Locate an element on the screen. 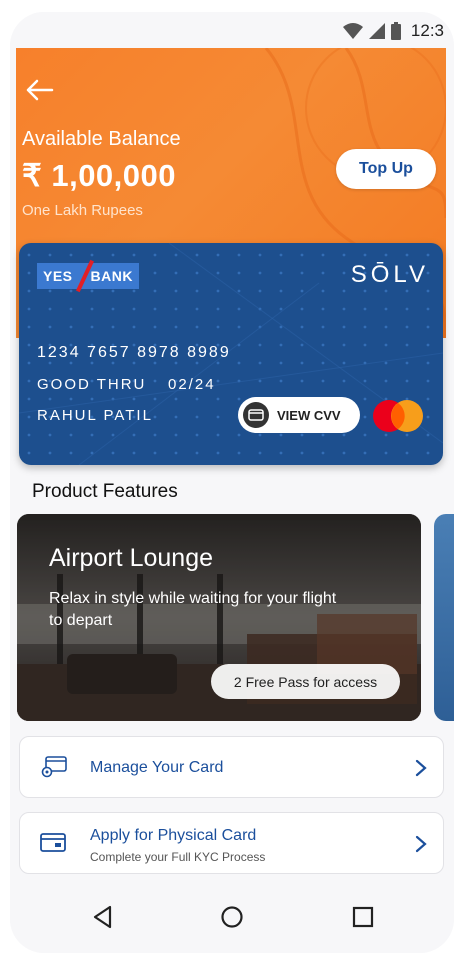 This screenshot has height=965, width=464. card-expiry: 02/24 is located at coordinates (192, 384).